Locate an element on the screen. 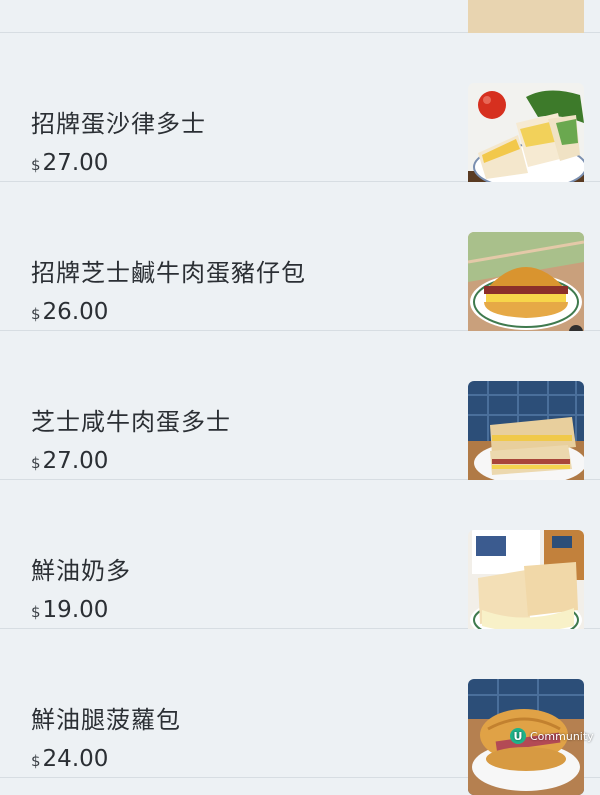 Image resolution: width=600 pixels, height=795 pixels. item-price: $19.00 is located at coordinates (69, 610).